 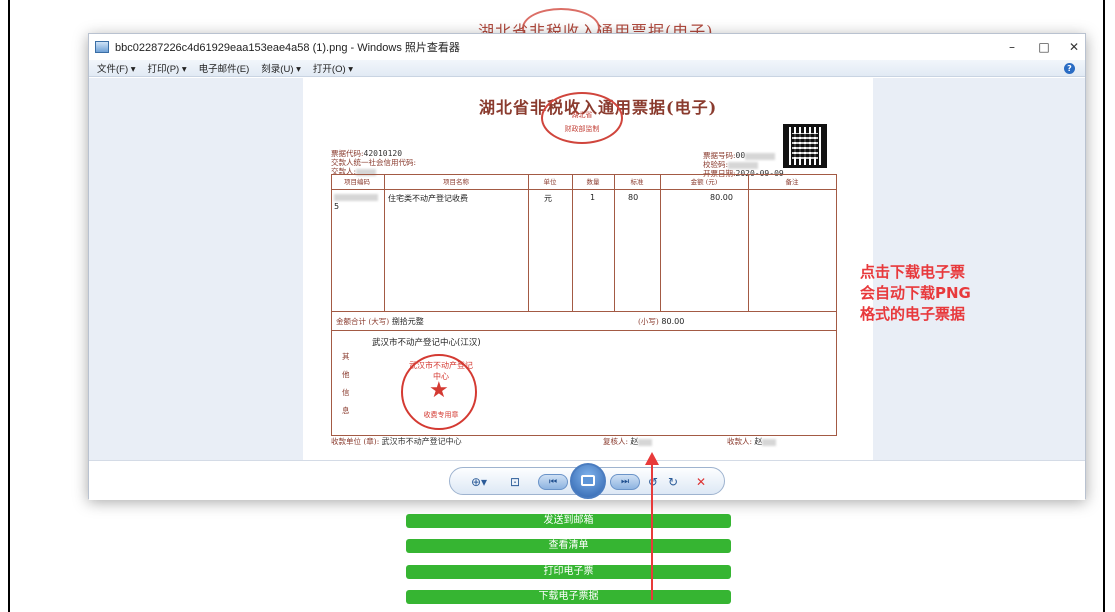 What do you see at coordinates (792, 182) in the screenshot?
I see `header-remark: 备注` at bounding box center [792, 182].